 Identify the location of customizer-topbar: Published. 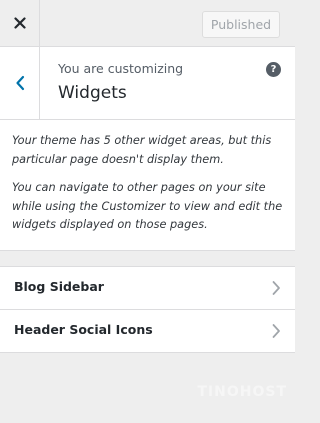
(147, 23).